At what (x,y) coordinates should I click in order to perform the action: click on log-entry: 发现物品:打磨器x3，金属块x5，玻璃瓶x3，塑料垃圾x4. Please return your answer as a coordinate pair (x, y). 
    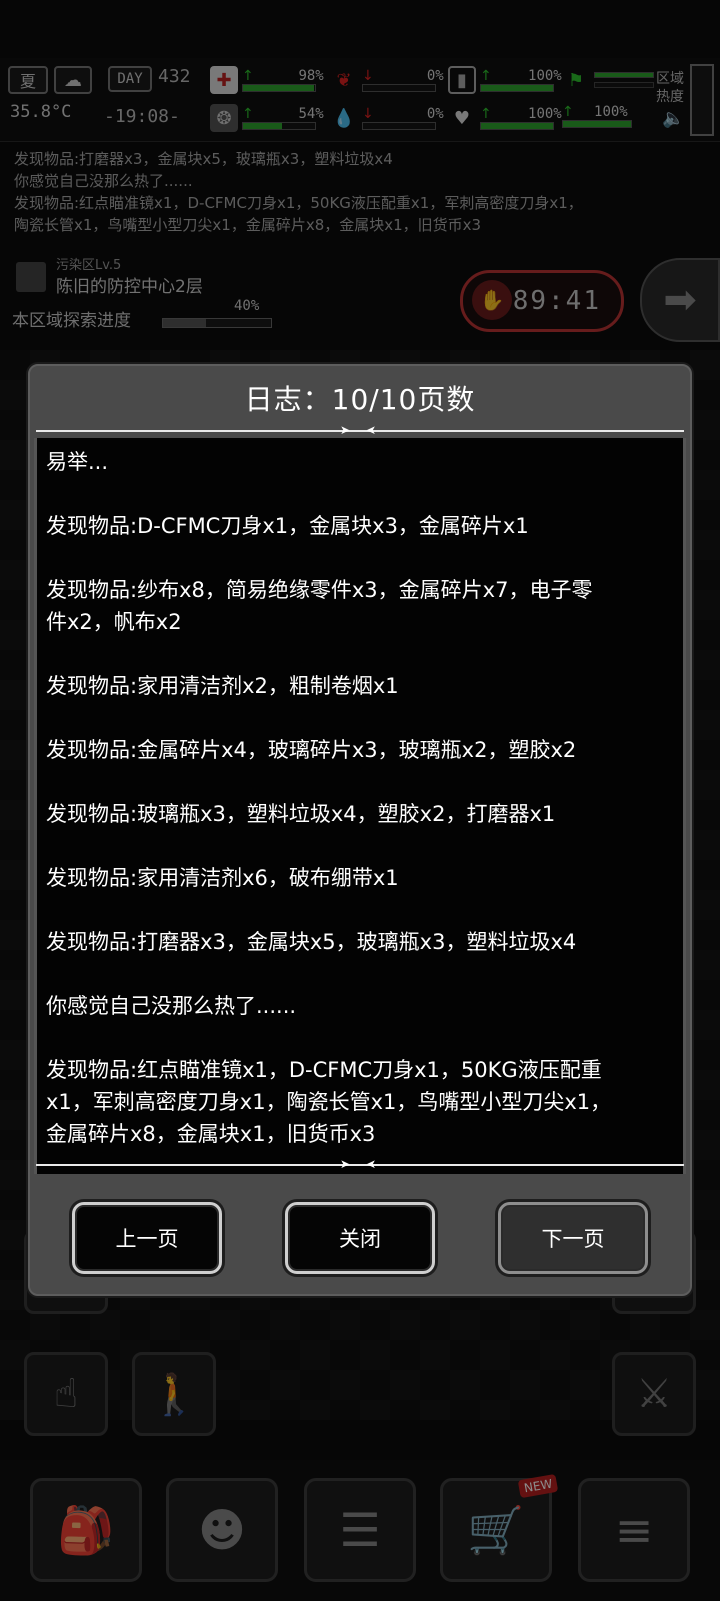
    Looking at the image, I should click on (311, 942).